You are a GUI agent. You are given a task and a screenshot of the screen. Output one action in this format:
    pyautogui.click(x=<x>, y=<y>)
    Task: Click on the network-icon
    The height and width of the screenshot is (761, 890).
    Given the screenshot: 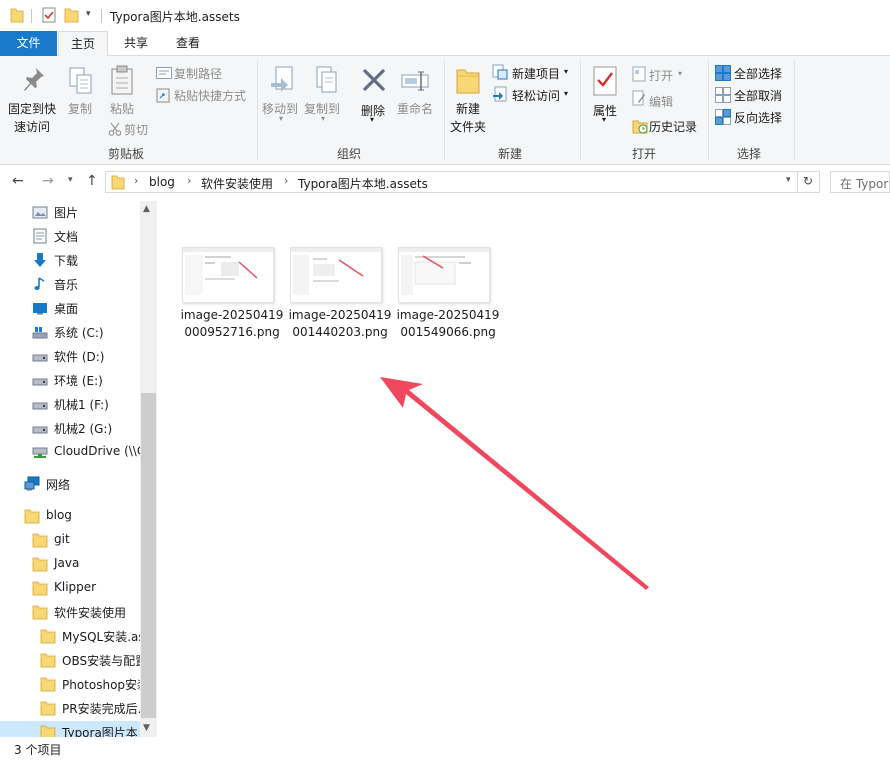 What is the action you would take?
    pyautogui.click(x=32, y=484)
    